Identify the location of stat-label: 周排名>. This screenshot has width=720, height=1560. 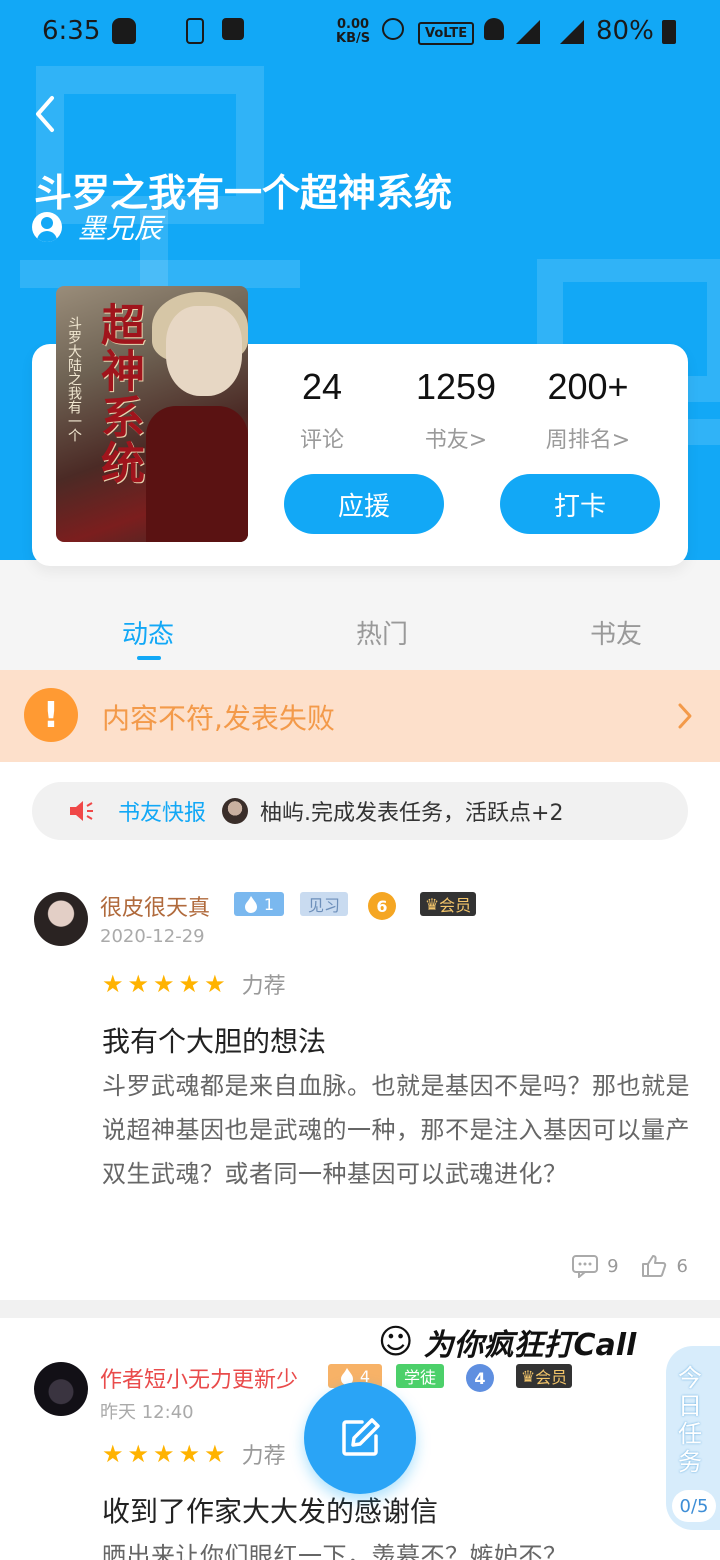
(588, 440).